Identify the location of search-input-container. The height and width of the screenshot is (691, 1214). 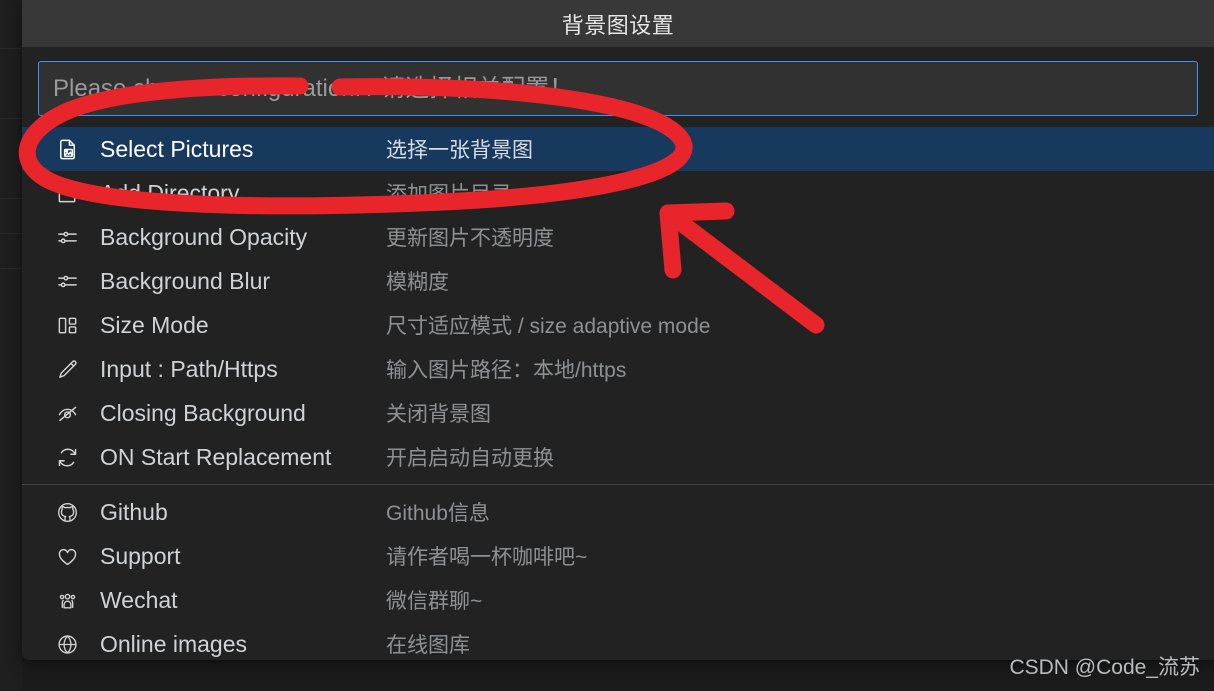
(618, 86).